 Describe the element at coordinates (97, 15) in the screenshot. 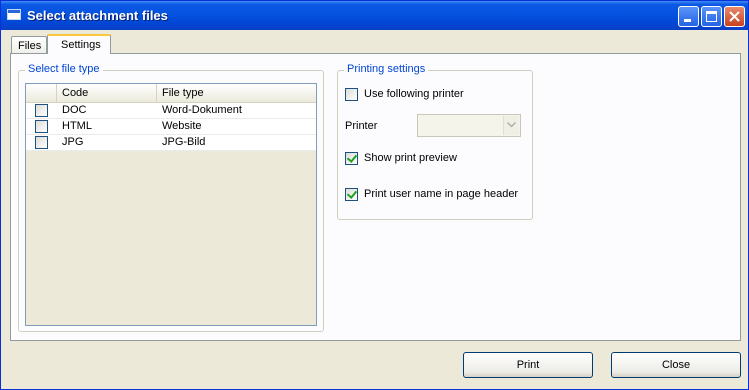

I see `window-title: Select attachment files` at that location.